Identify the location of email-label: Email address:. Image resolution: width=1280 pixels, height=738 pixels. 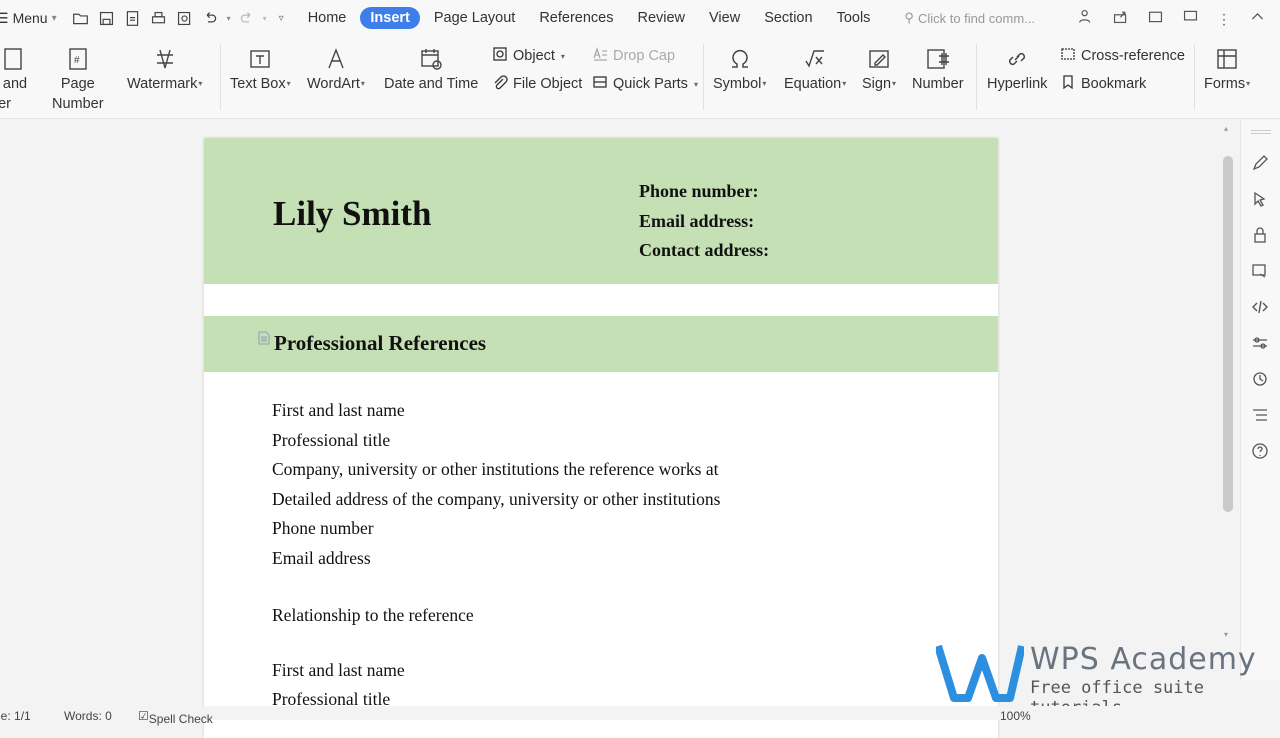
(704, 222).